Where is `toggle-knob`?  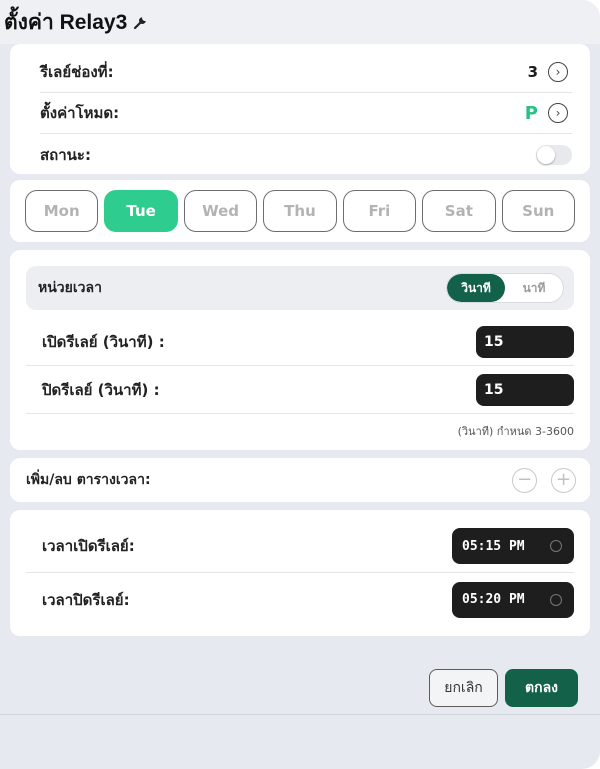
toggle-knob is located at coordinates (546, 154).